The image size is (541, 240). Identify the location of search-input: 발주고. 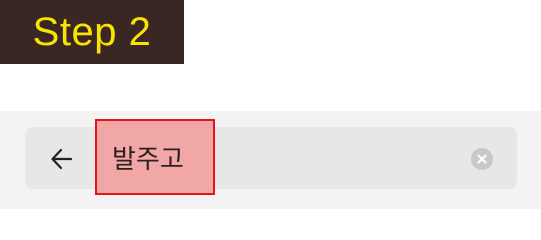
(155, 157).